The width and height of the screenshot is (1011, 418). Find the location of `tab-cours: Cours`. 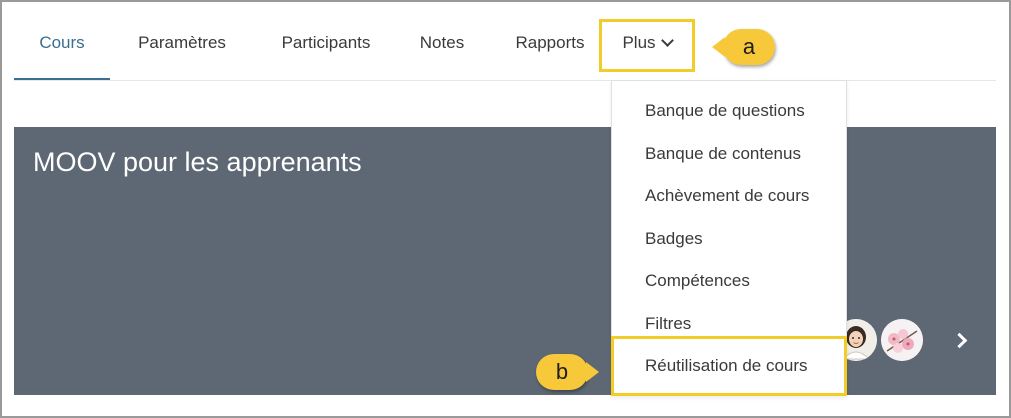

tab-cours: Cours is located at coordinates (62, 51).